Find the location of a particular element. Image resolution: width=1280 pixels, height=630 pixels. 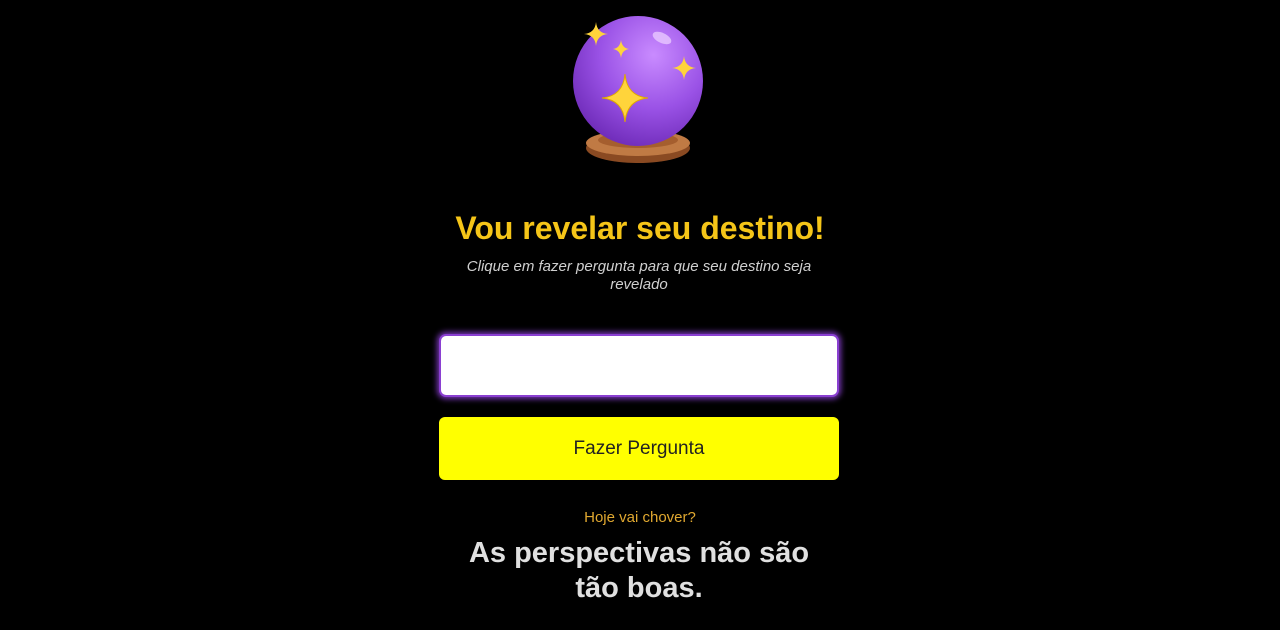

question-input is located at coordinates (639, 365).